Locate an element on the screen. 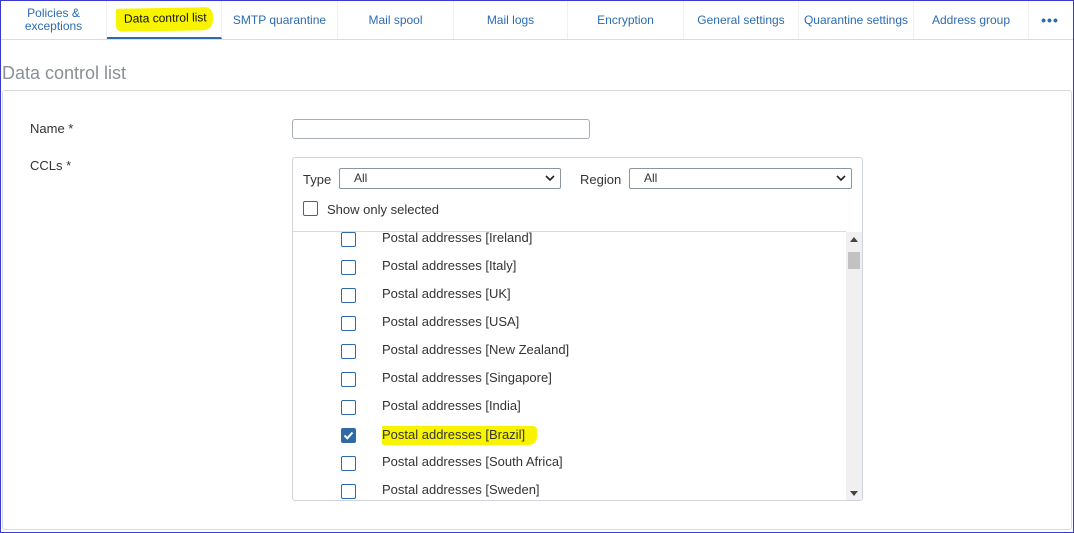 This screenshot has width=1074, height=533. name-label: Name * is located at coordinates (52, 128).